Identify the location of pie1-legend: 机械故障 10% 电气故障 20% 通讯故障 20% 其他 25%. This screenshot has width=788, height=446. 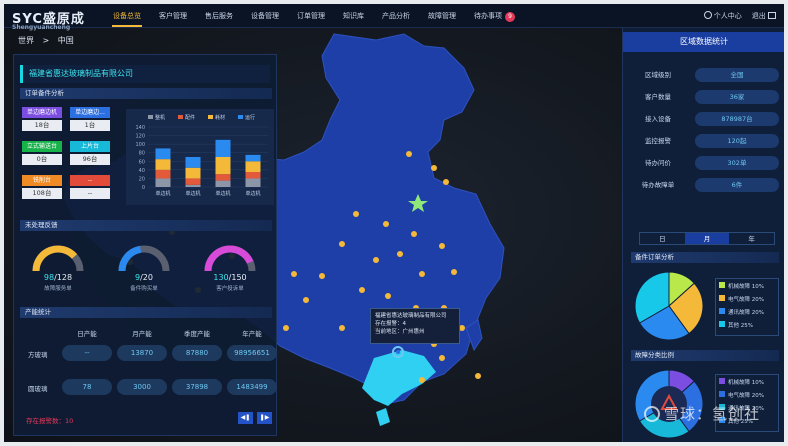
(747, 307).